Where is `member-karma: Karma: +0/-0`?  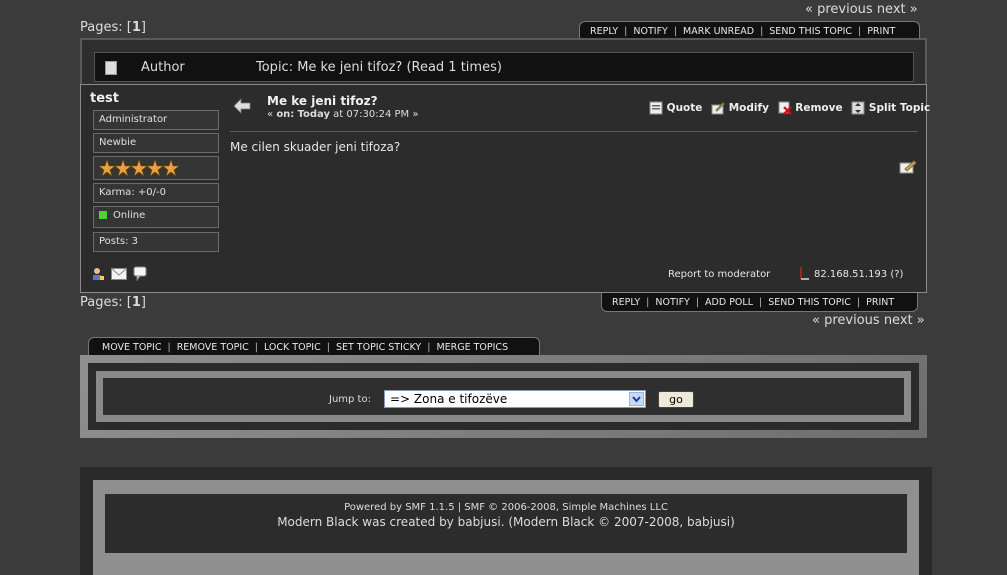 member-karma: Karma: +0/-0 is located at coordinates (156, 193).